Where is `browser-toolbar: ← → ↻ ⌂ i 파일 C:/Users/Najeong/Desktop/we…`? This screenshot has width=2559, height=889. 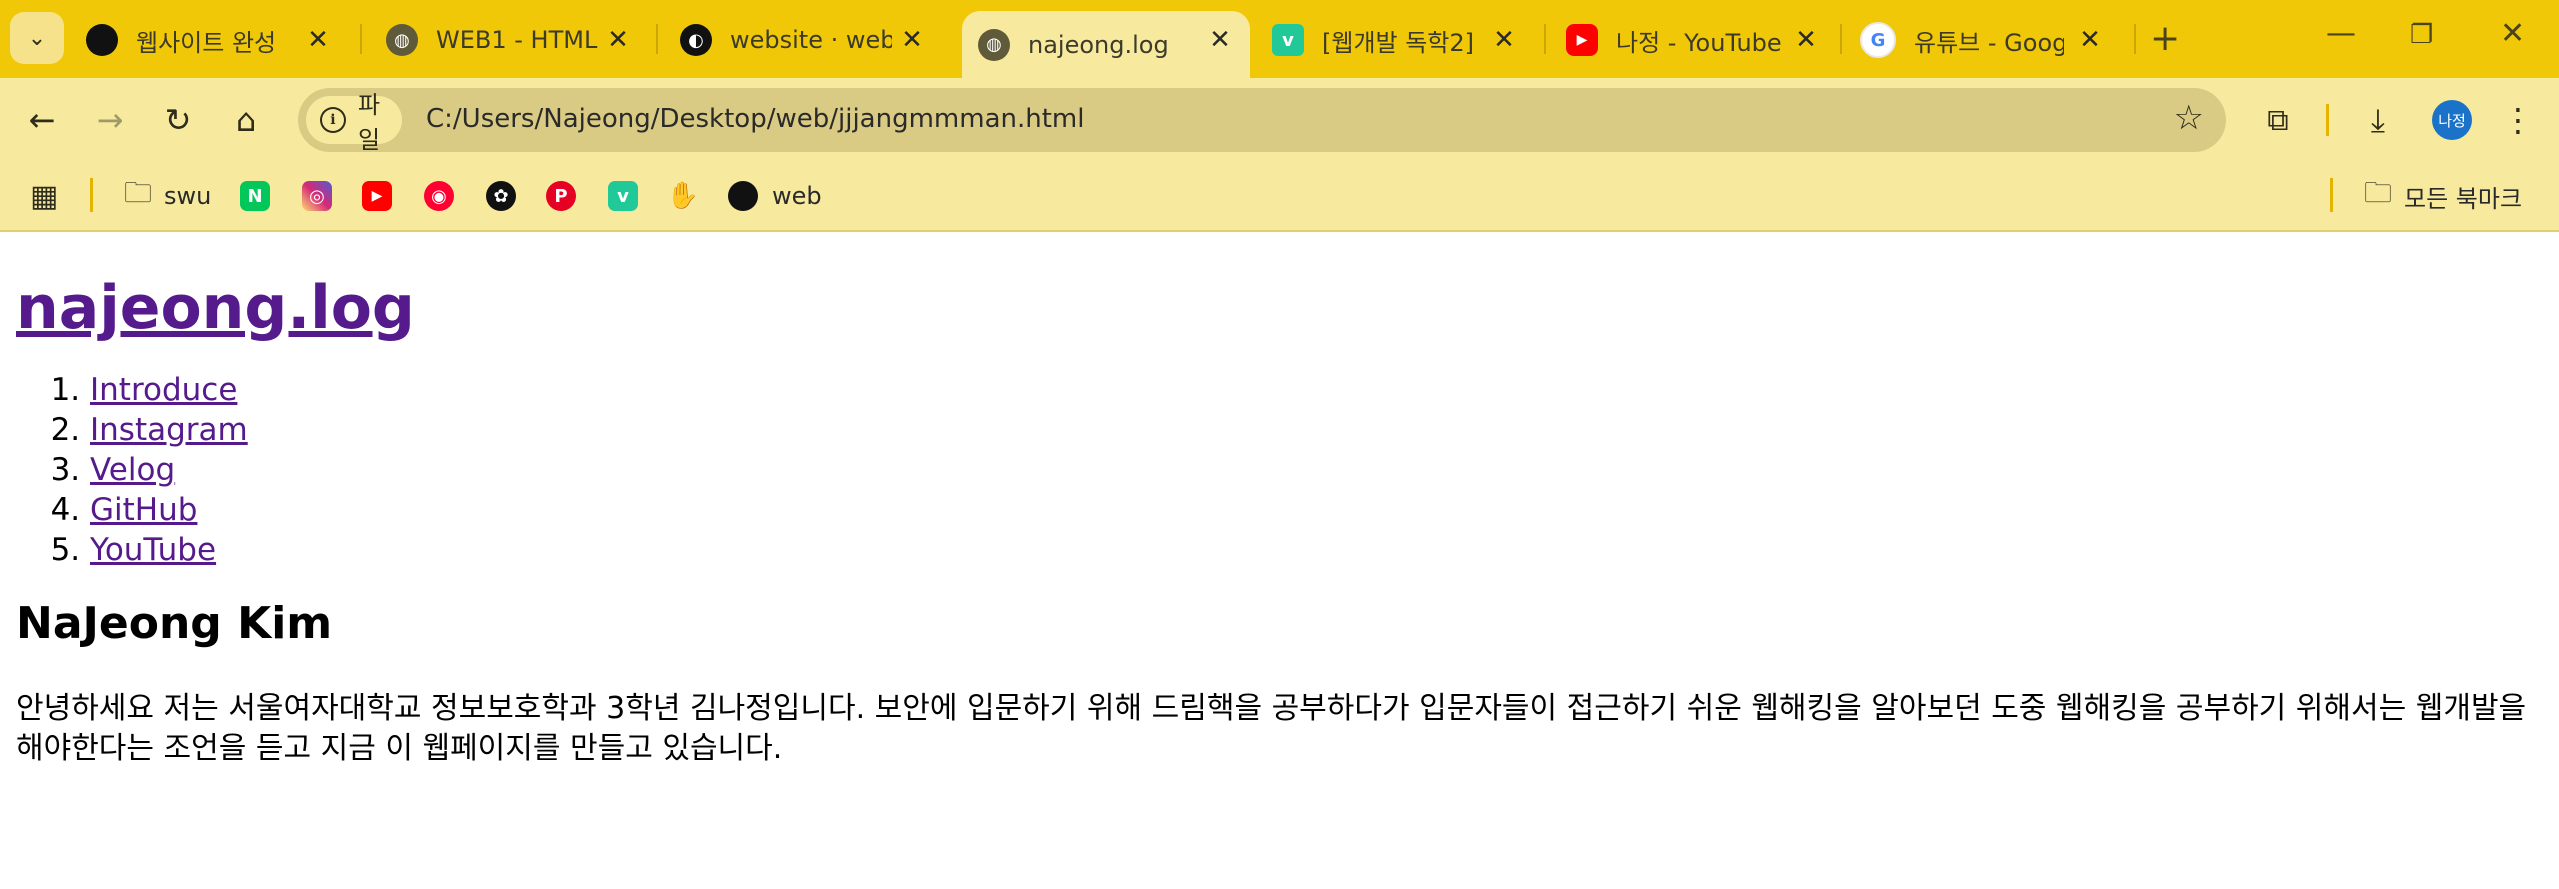 browser-toolbar: ← → ↻ ⌂ i 파일 C:/Users/Najeong/Desktop/we… is located at coordinates (1279, 120).